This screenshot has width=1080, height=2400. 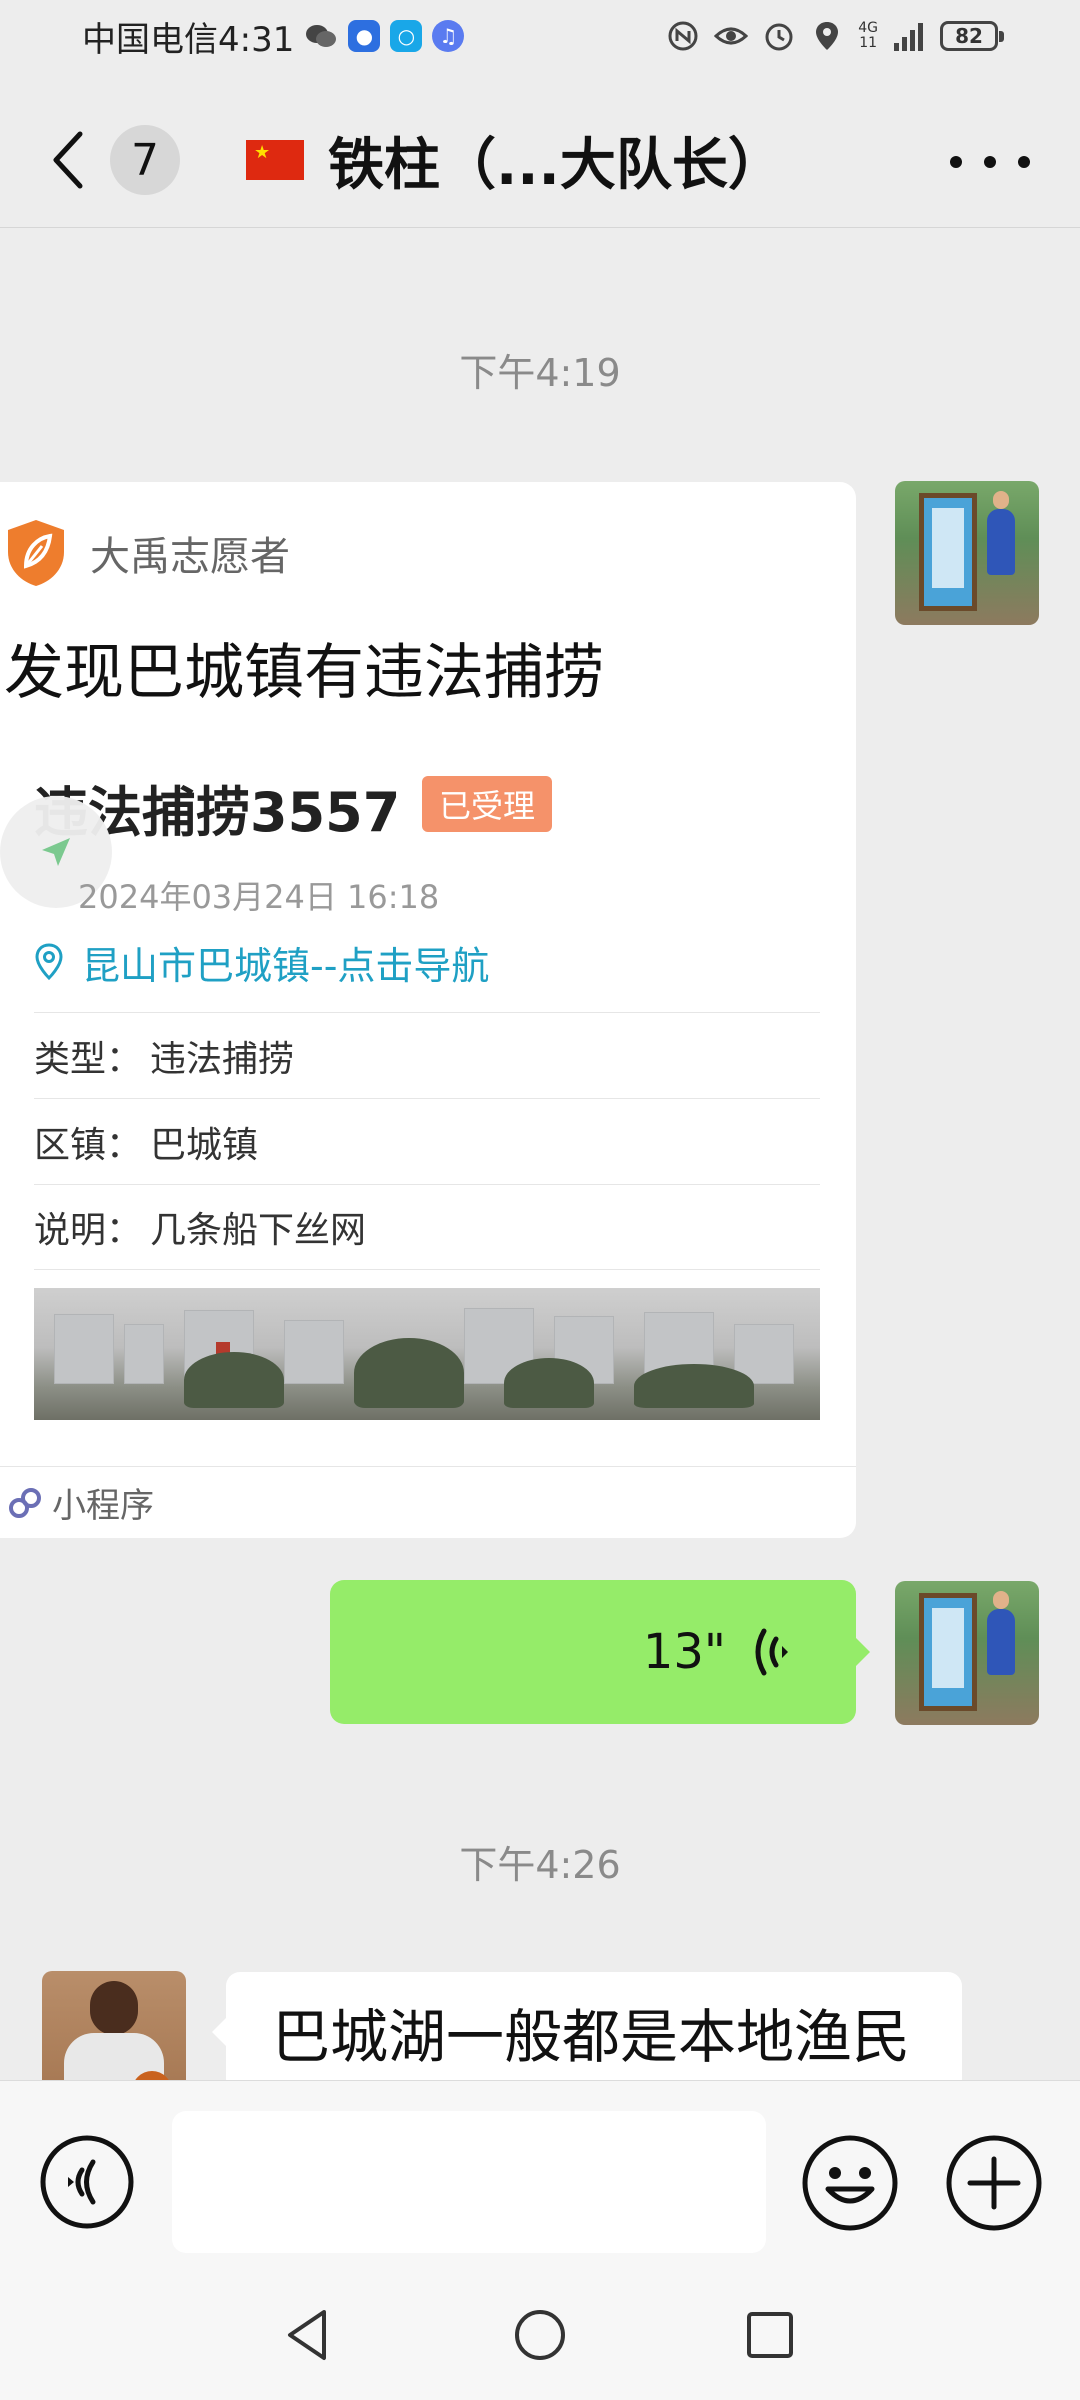 What do you see at coordinates (103, 1506) in the screenshot?
I see `mini-program-label: 小程序` at bounding box center [103, 1506].